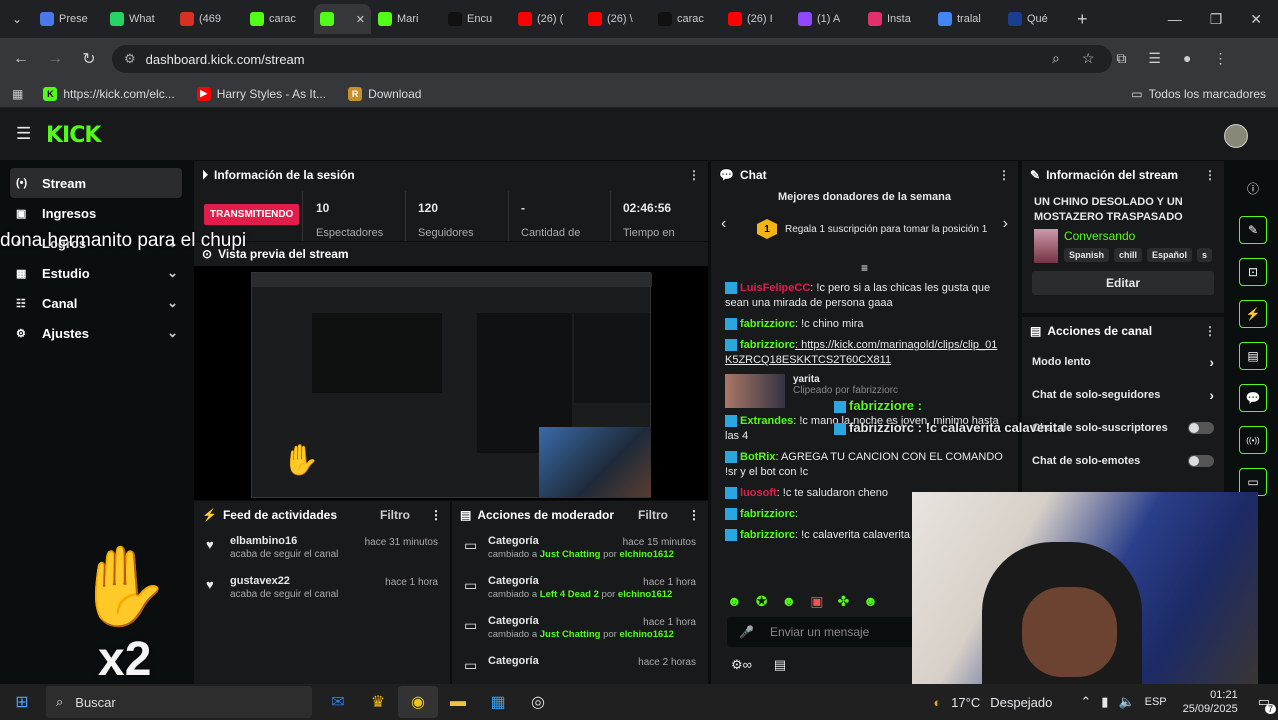  Describe the element at coordinates (384, 93) in the screenshot. I see `bookmark-download: R Download` at that location.